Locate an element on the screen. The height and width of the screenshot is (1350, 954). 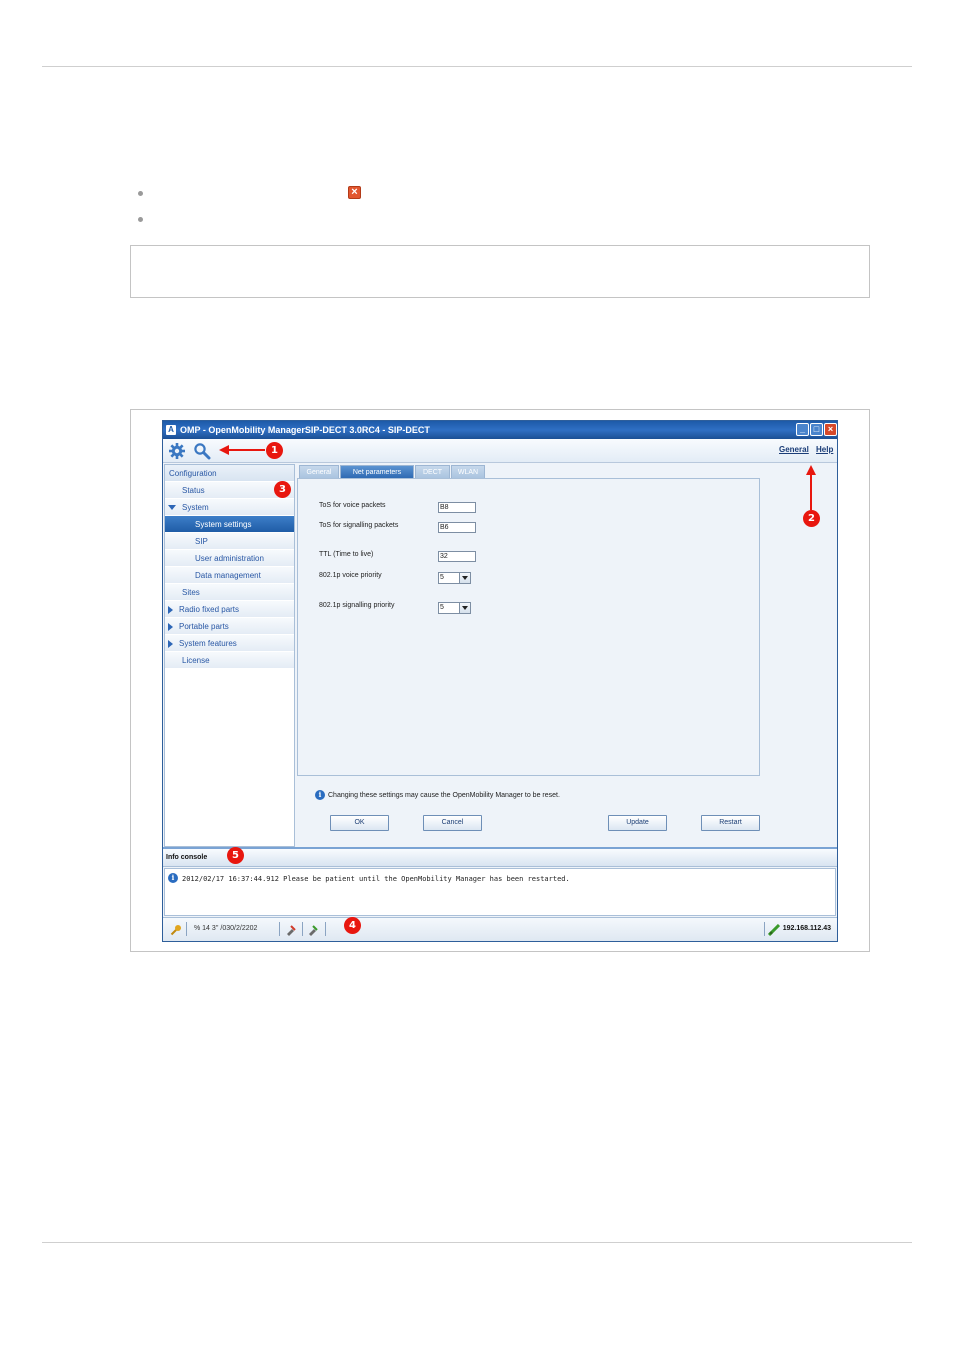
toolbar: General Help is located at coordinates (500, 451).